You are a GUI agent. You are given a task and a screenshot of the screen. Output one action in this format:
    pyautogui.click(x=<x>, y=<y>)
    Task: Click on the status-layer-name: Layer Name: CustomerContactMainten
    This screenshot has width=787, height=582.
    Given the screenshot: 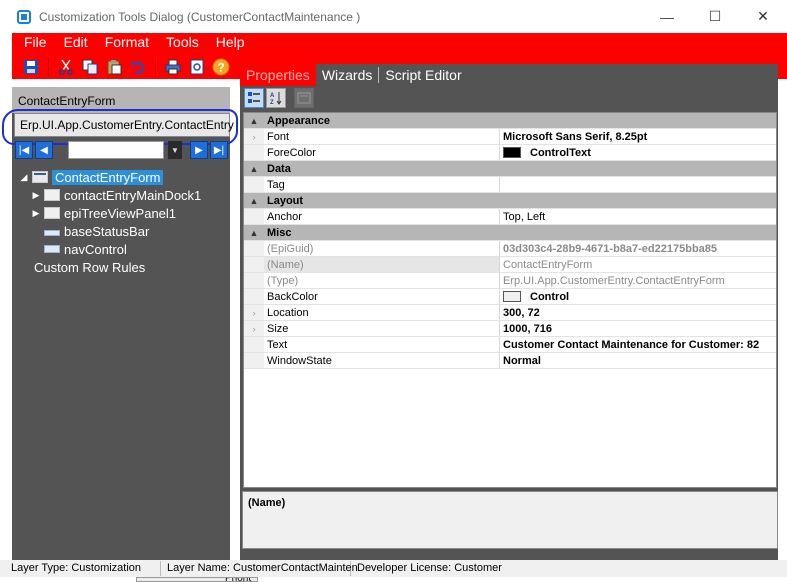 What is the action you would take?
    pyautogui.click(x=259, y=568)
    